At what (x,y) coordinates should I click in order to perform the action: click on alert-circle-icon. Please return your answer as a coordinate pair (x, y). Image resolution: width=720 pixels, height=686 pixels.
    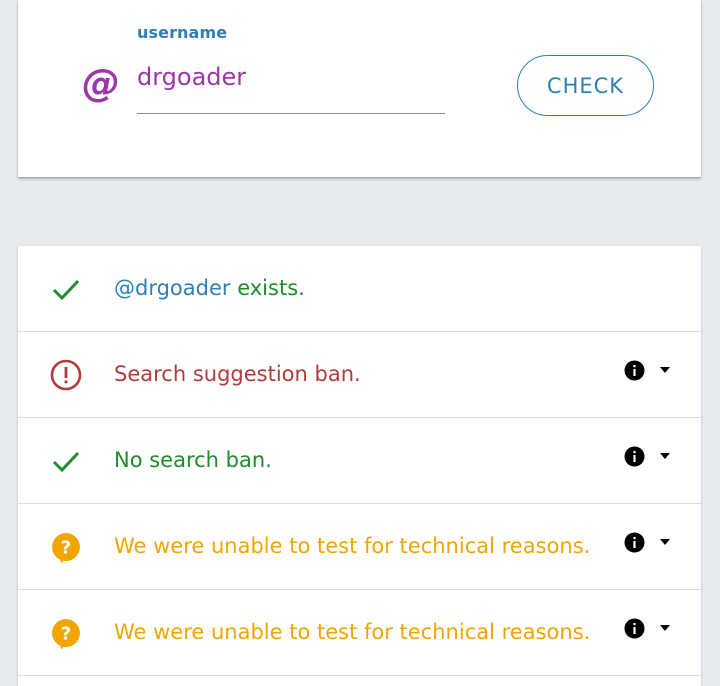
    Looking at the image, I should click on (66, 375).